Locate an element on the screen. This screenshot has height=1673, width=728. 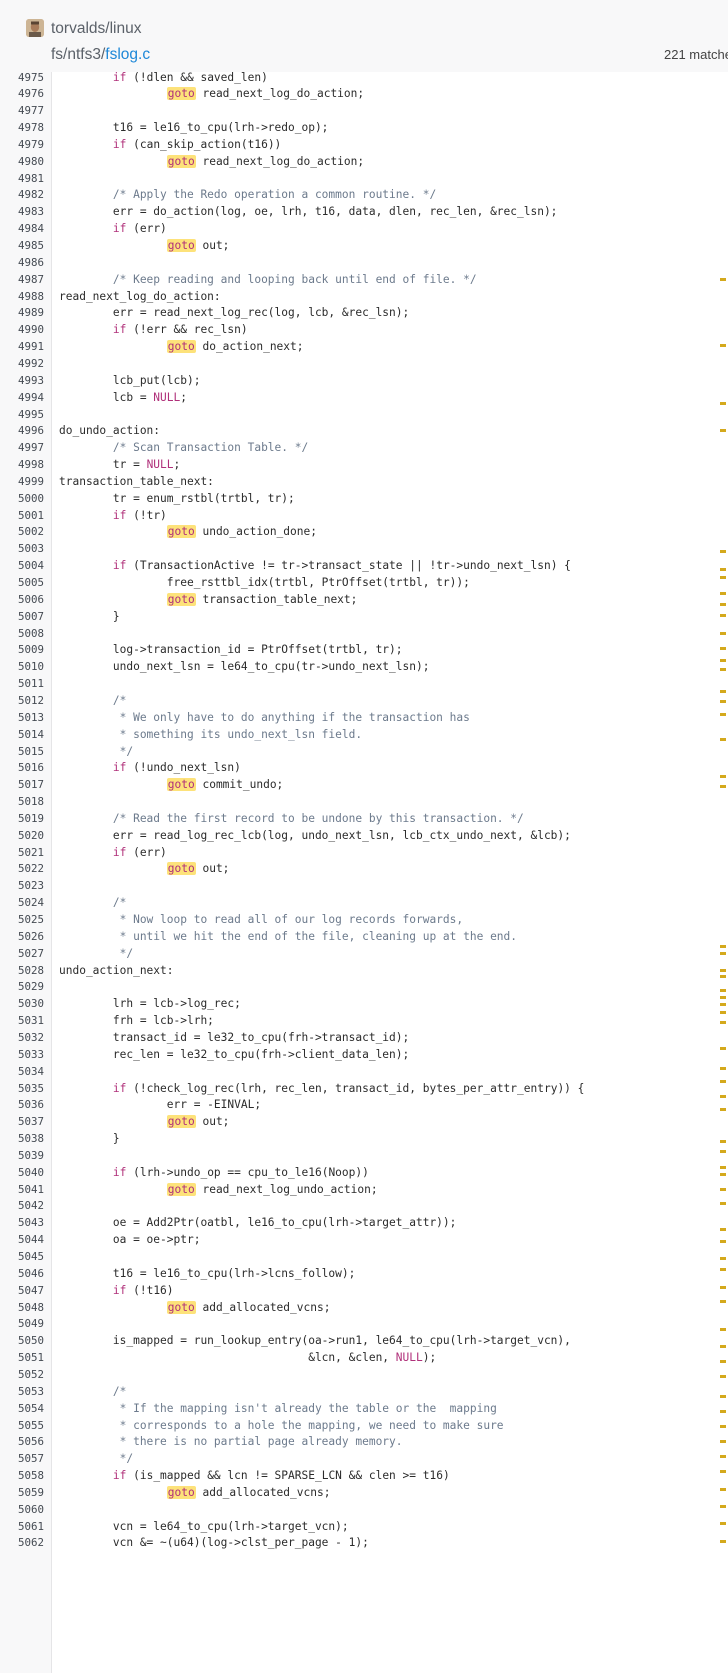
line-number: 5005 is located at coordinates (22, 583).